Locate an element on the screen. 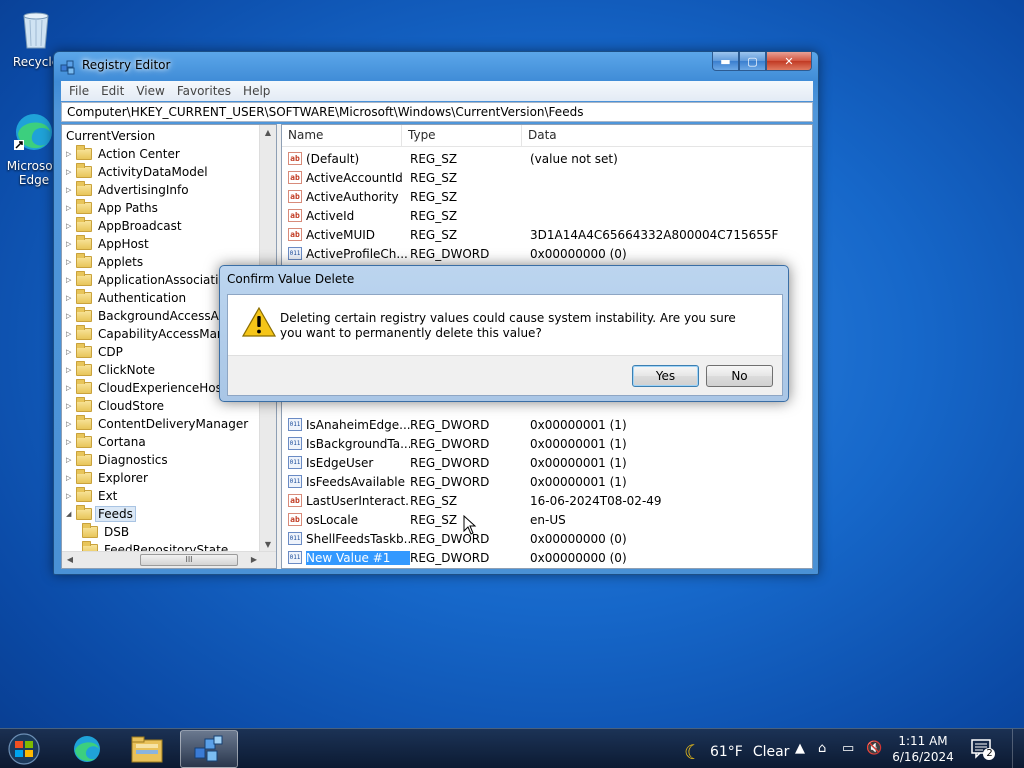 Image resolution: width=1024 pixels, height=768 pixels. string-value-icon: ab is located at coordinates (295, 519).